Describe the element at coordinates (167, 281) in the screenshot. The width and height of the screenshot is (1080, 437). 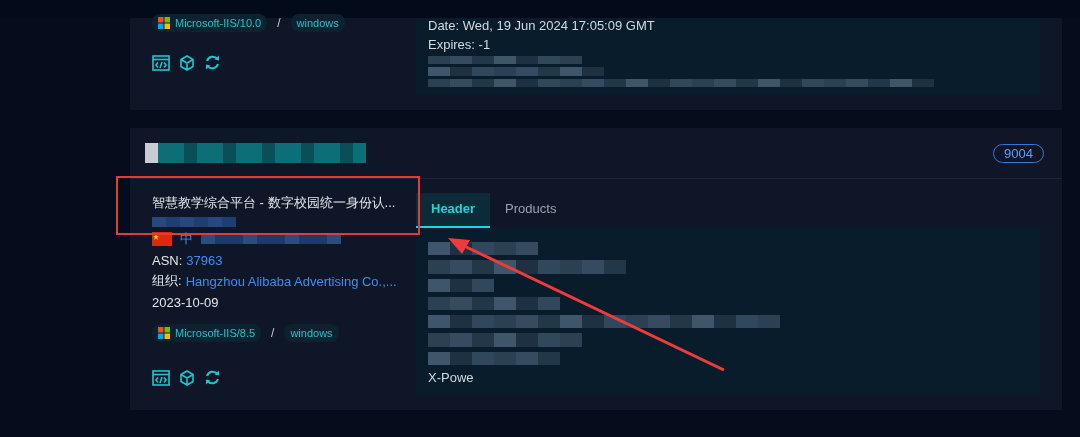
I see `org-label: 组织:` at that location.